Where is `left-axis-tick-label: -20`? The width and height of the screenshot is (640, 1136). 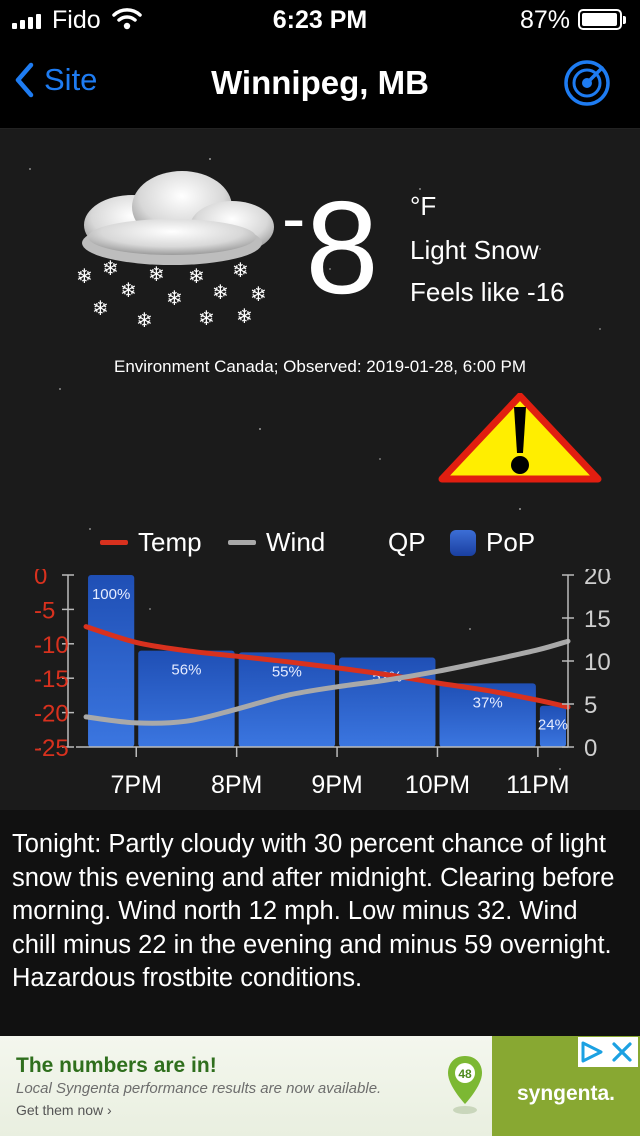 left-axis-tick-label: -20 is located at coordinates (51, 714).